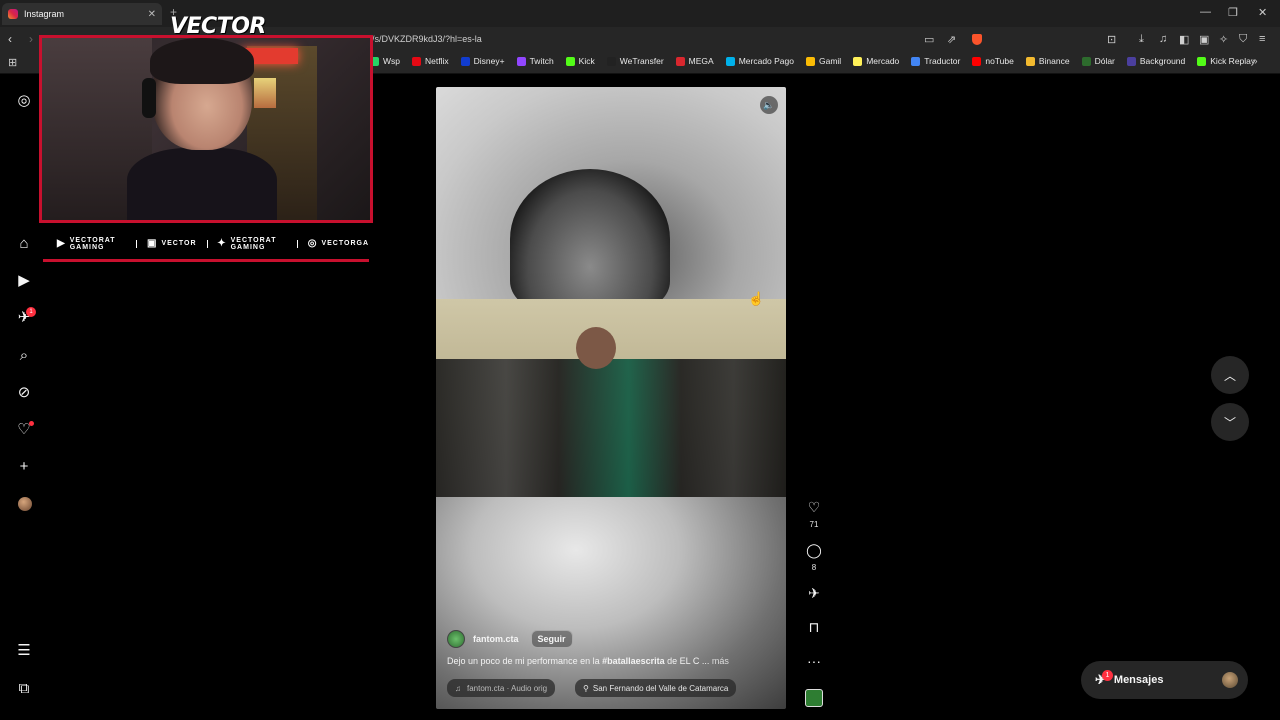 The image size is (1280, 720). Describe the element at coordinates (633, 661) in the screenshot. I see `caption-hashtag: #batallaescrita` at that location.